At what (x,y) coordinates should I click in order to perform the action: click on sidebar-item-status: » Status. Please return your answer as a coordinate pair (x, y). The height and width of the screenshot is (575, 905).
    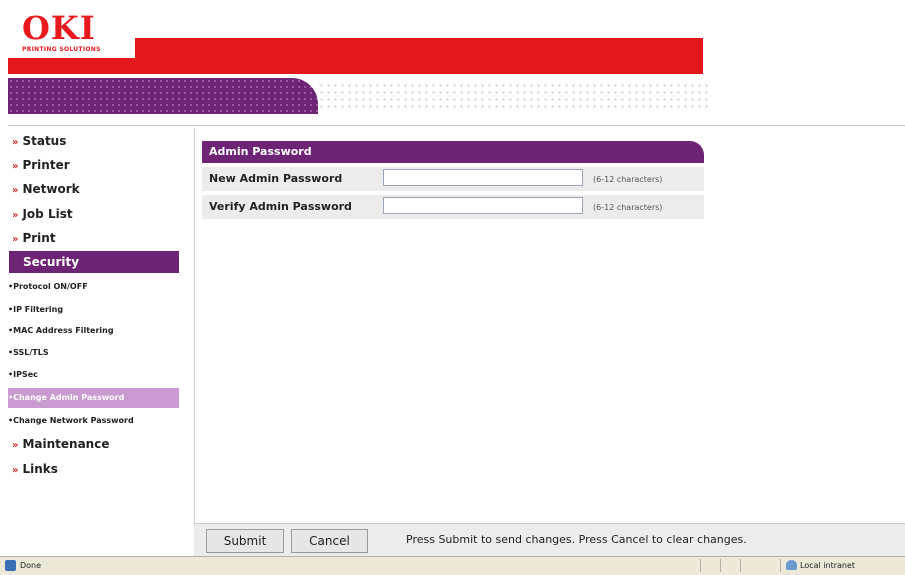
    Looking at the image, I should click on (39, 141).